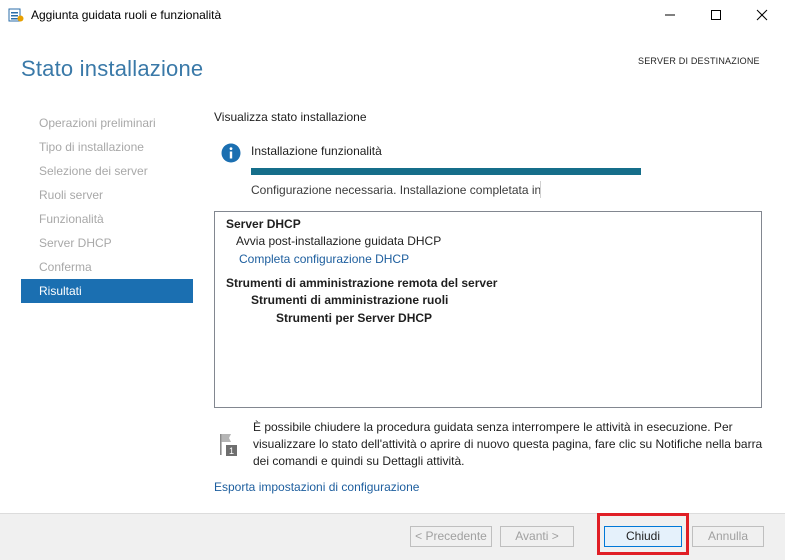 This screenshot has width=785, height=560. I want to click on maximize-button, so click(716, 15).